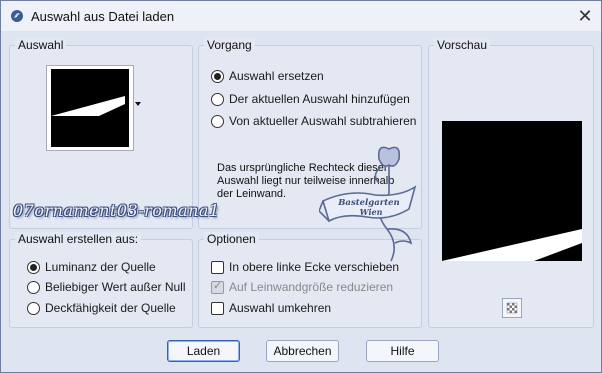  What do you see at coordinates (302, 351) in the screenshot?
I see `cancel-button: Abbrechen` at bounding box center [302, 351].